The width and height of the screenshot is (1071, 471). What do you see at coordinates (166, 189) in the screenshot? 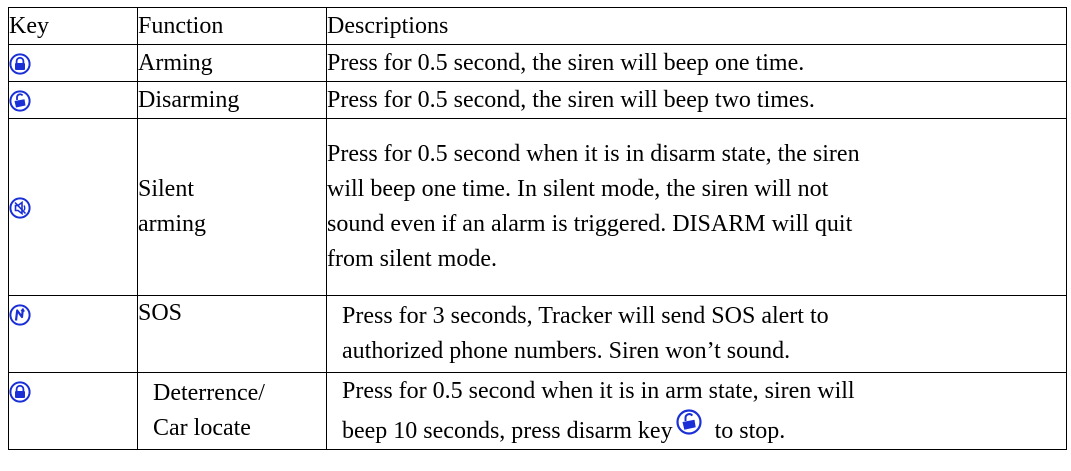
I see `function-label: Silent` at bounding box center [166, 189].